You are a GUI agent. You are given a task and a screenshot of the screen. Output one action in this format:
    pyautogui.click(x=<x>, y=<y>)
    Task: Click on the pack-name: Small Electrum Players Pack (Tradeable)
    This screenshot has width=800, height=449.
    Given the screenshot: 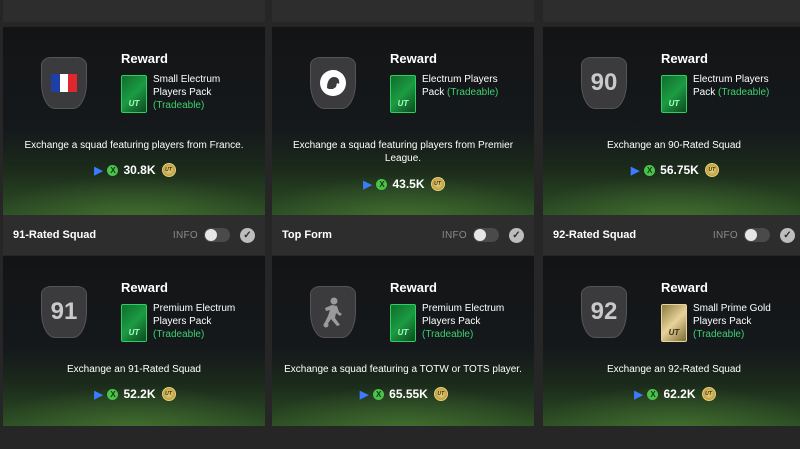 What is the action you would take?
    pyautogui.click(x=203, y=92)
    